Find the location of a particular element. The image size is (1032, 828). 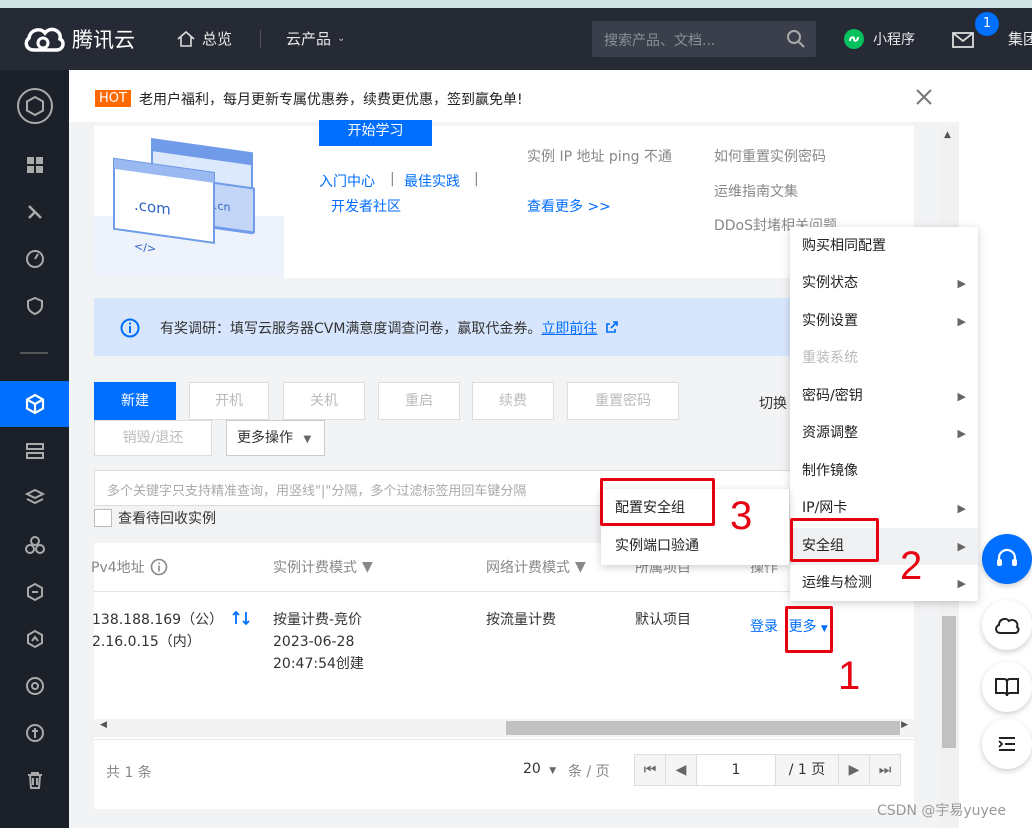

sidebar-item-snapshot is located at coordinates (34, 639).